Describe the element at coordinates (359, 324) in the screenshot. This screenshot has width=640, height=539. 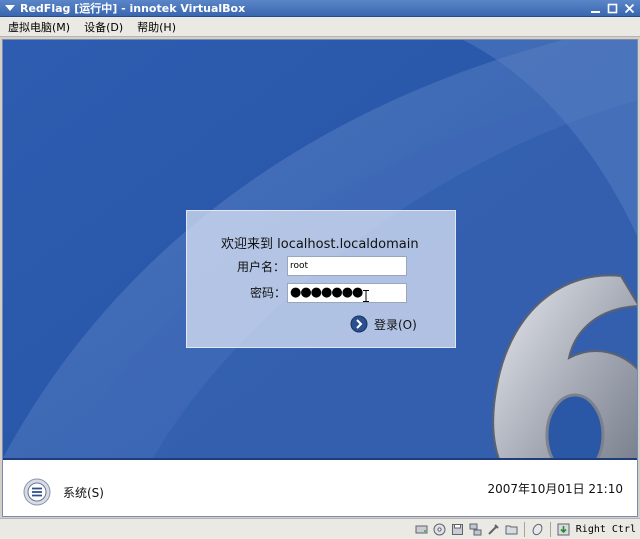
I see `arrow-right-icon` at that location.